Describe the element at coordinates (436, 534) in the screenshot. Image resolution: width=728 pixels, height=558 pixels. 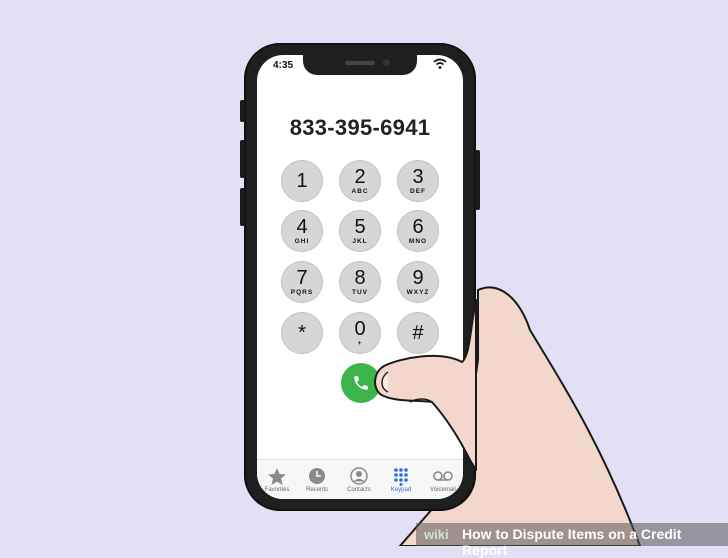
I see `wikihow-logo: wiki` at that location.